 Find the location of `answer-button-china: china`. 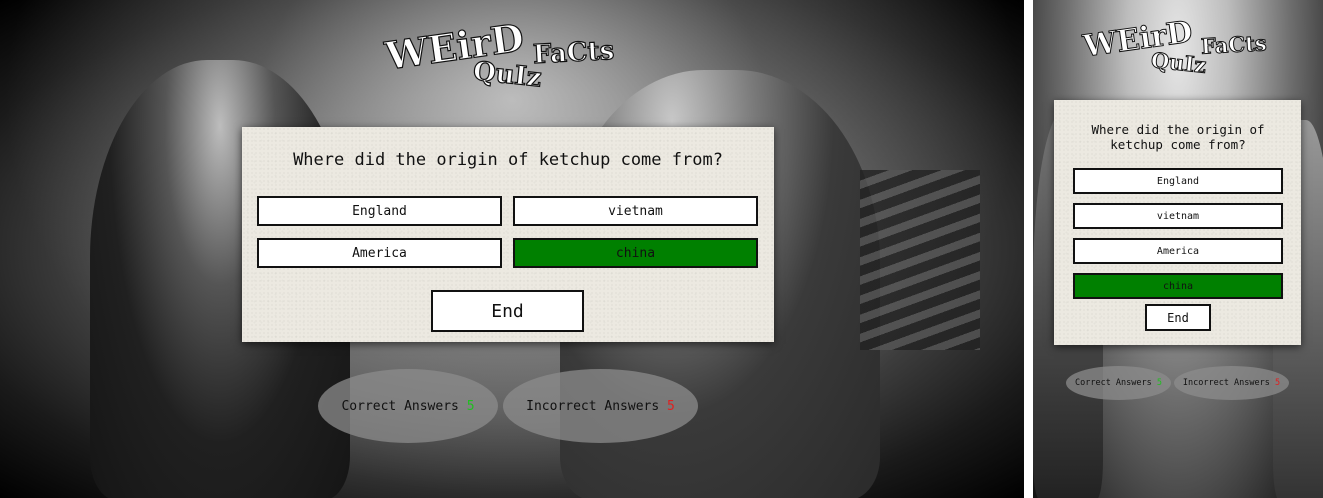

answer-button-china: china is located at coordinates (635, 253).